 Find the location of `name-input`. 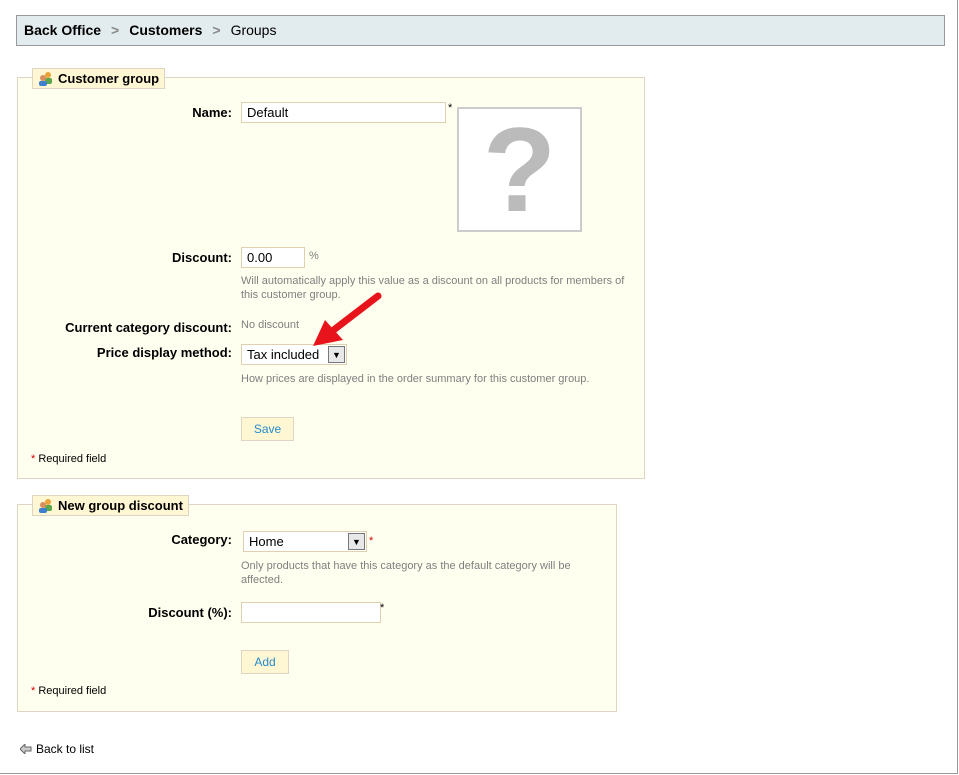

name-input is located at coordinates (343, 112).